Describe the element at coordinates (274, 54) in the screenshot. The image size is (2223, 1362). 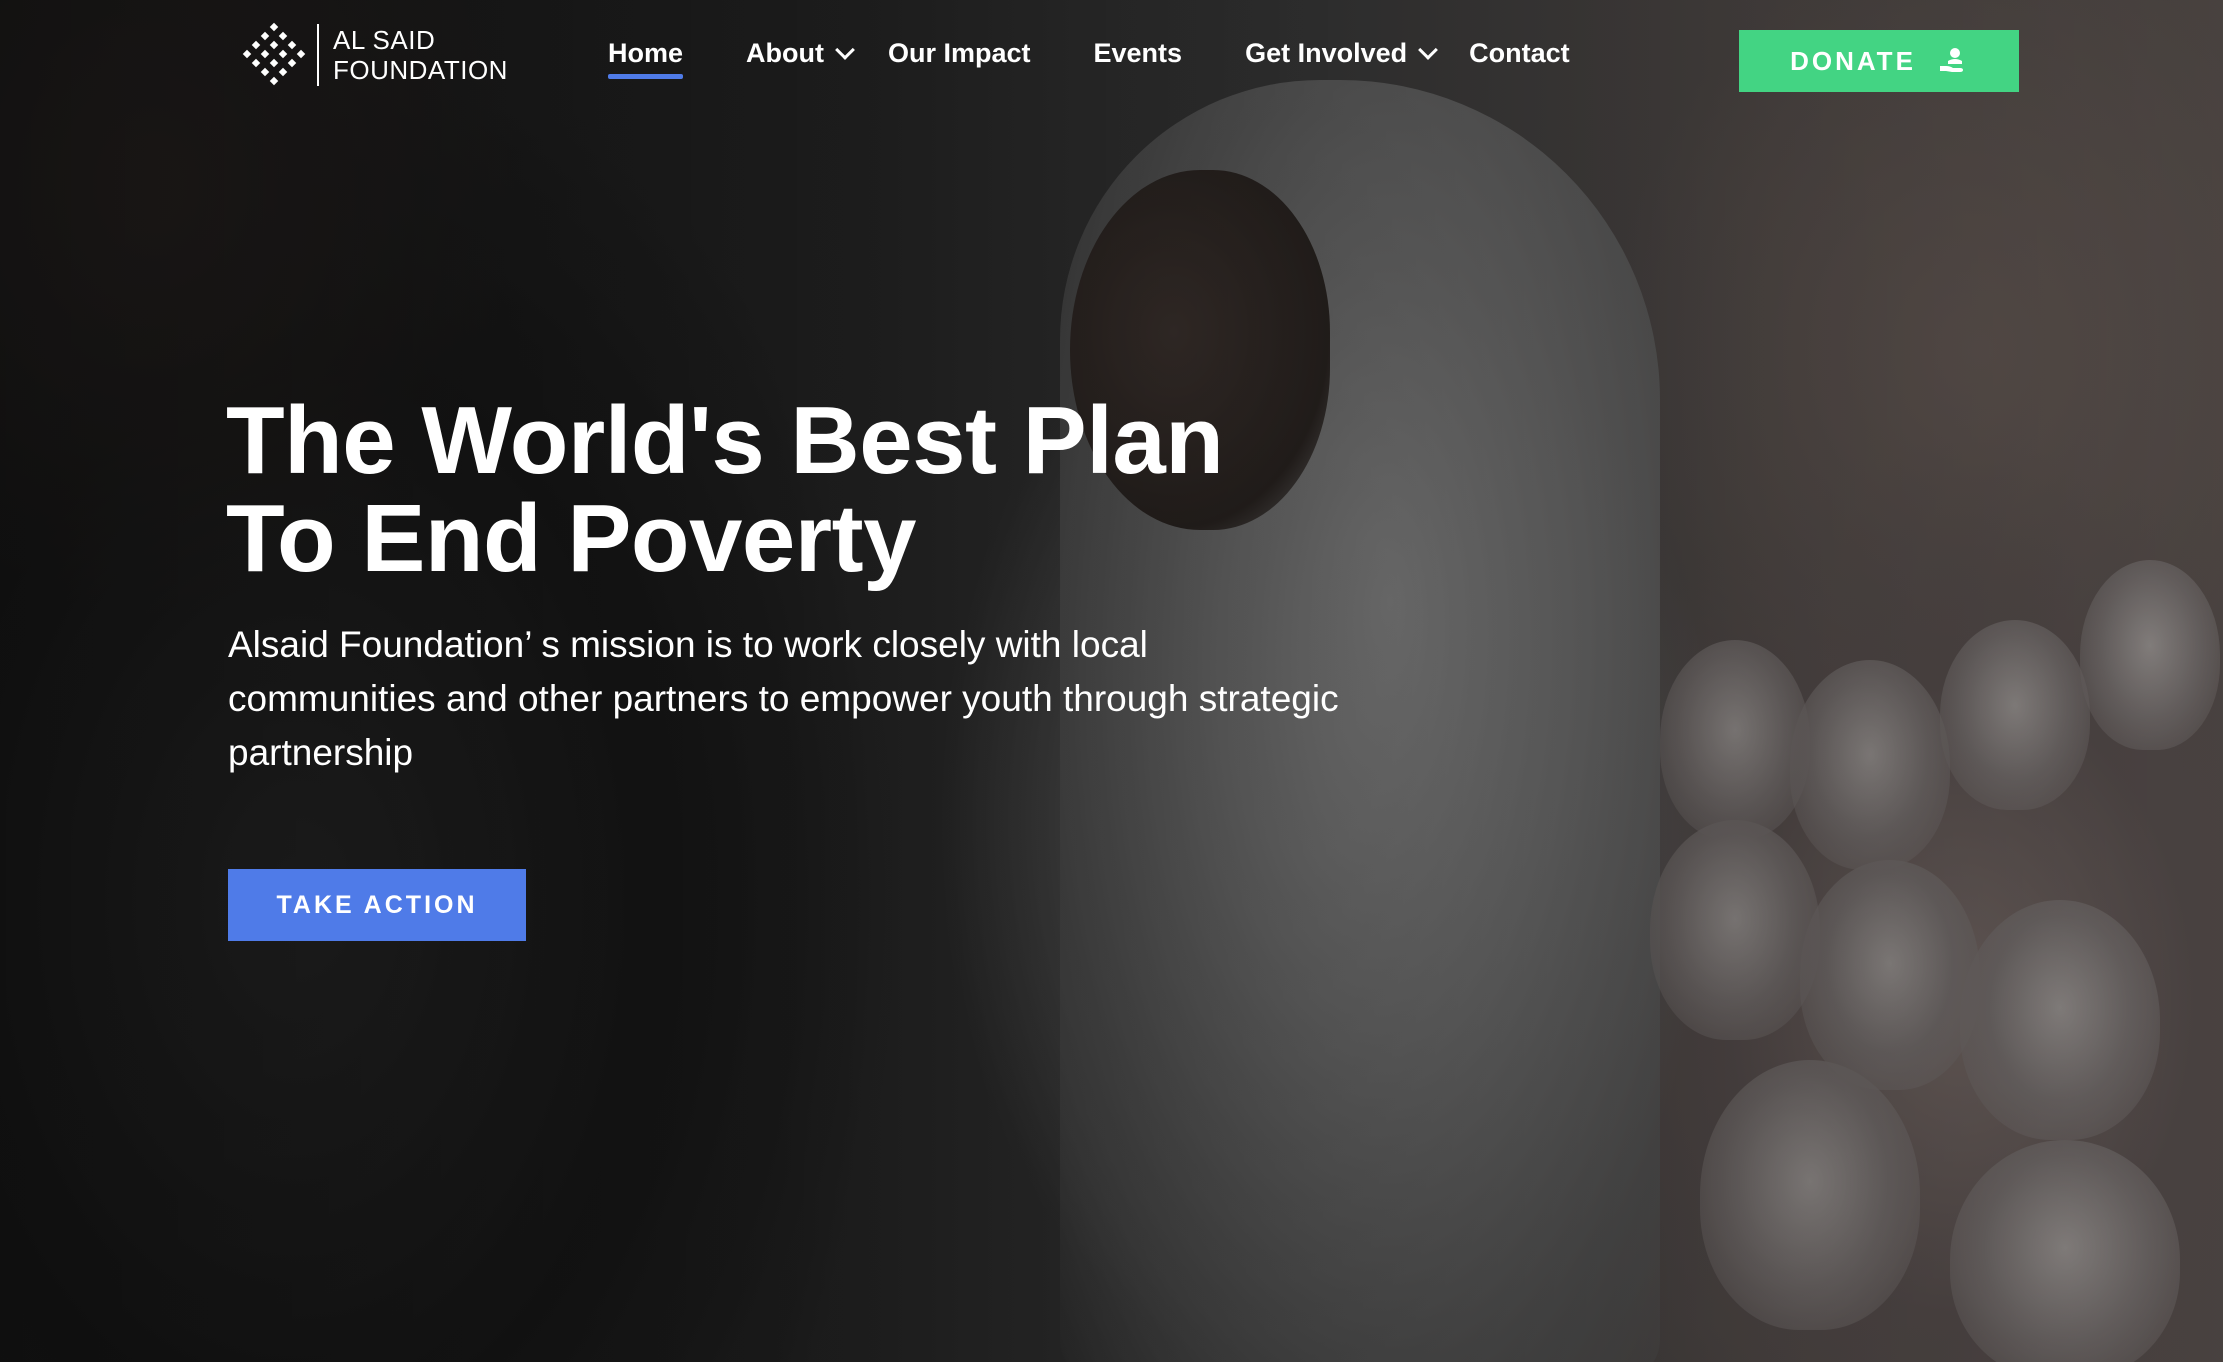
I see `diamond-dots-logo-icon` at that location.